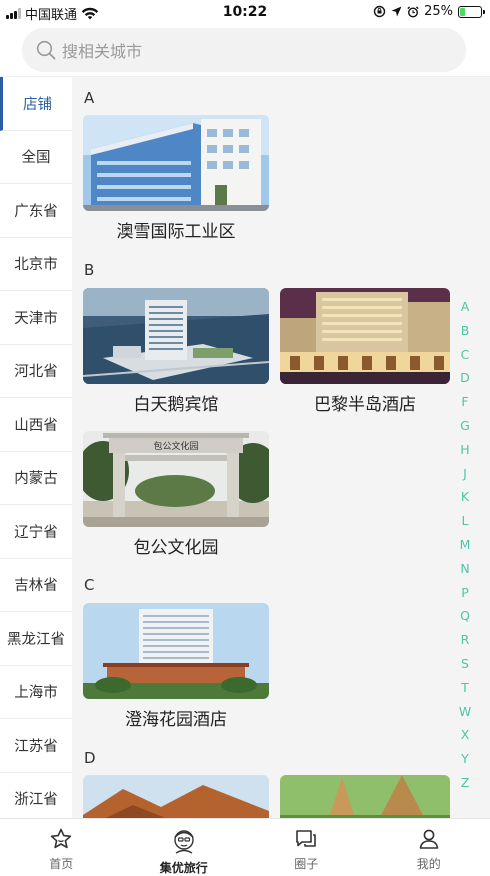  Describe the element at coordinates (464, 402) in the screenshot. I see `alphabet-letter: F` at that location.